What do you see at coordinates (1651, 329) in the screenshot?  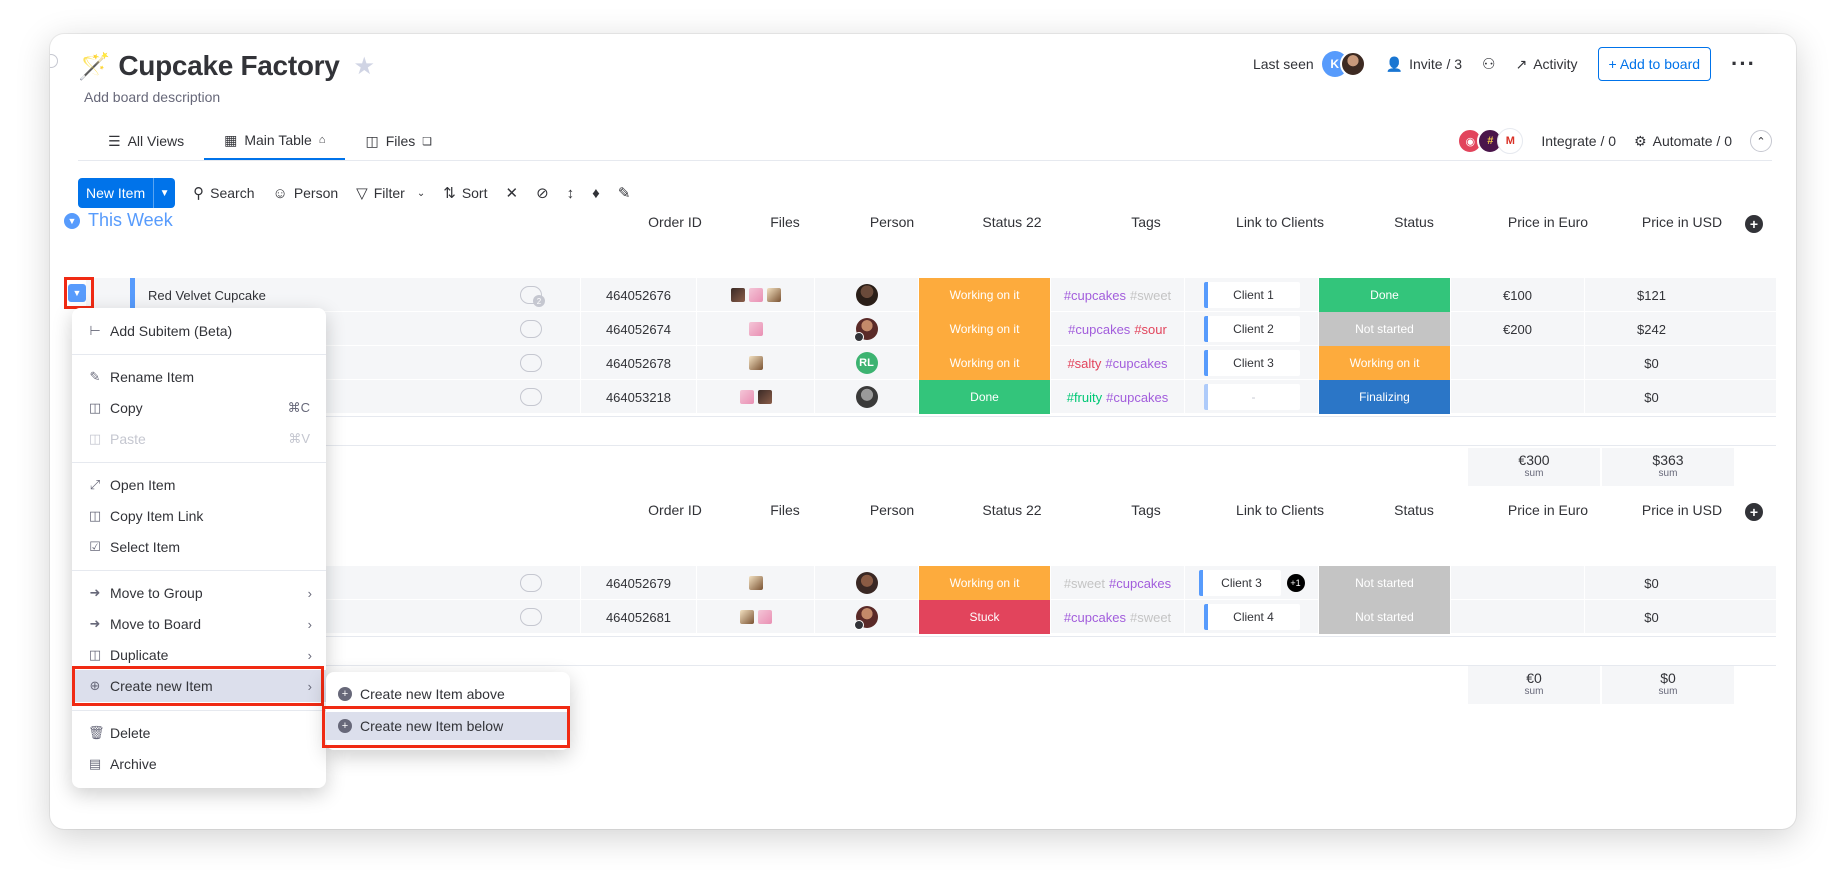 I see `price-usd-cell: $242` at bounding box center [1651, 329].